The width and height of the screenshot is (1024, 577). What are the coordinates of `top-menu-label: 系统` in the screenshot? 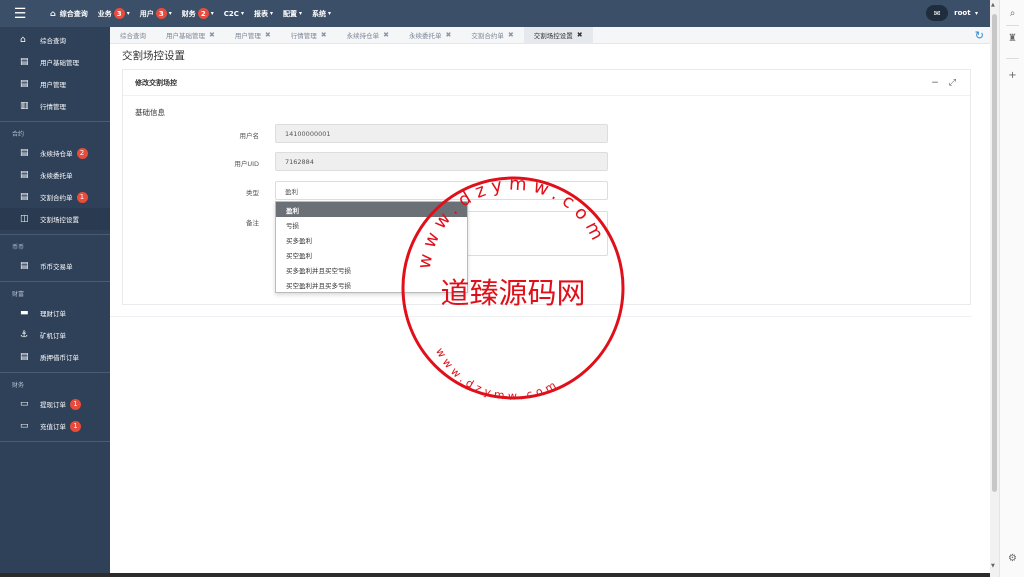 It's located at (318, 13).